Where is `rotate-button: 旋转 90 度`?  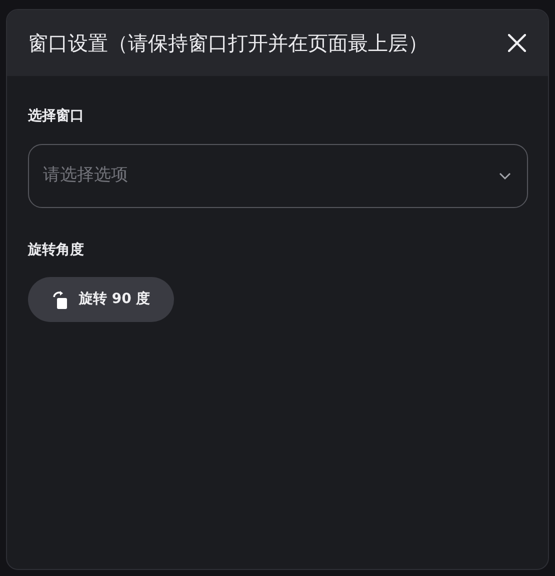 rotate-button: 旋转 90 度 is located at coordinates (101, 299).